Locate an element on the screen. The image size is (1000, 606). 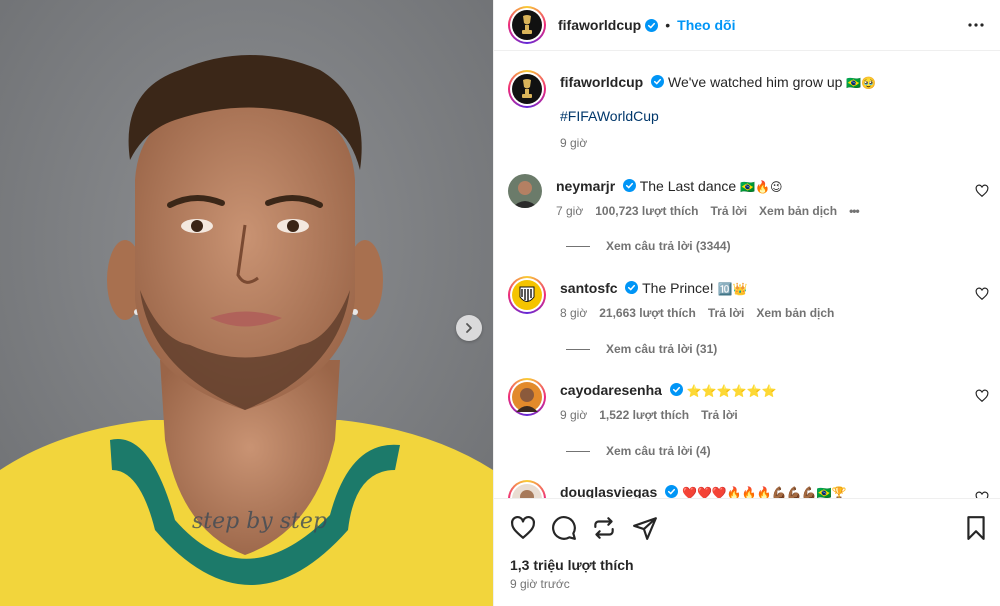
view-replies-label: Xem câu trả lời (31) is located at coordinates (662, 349).